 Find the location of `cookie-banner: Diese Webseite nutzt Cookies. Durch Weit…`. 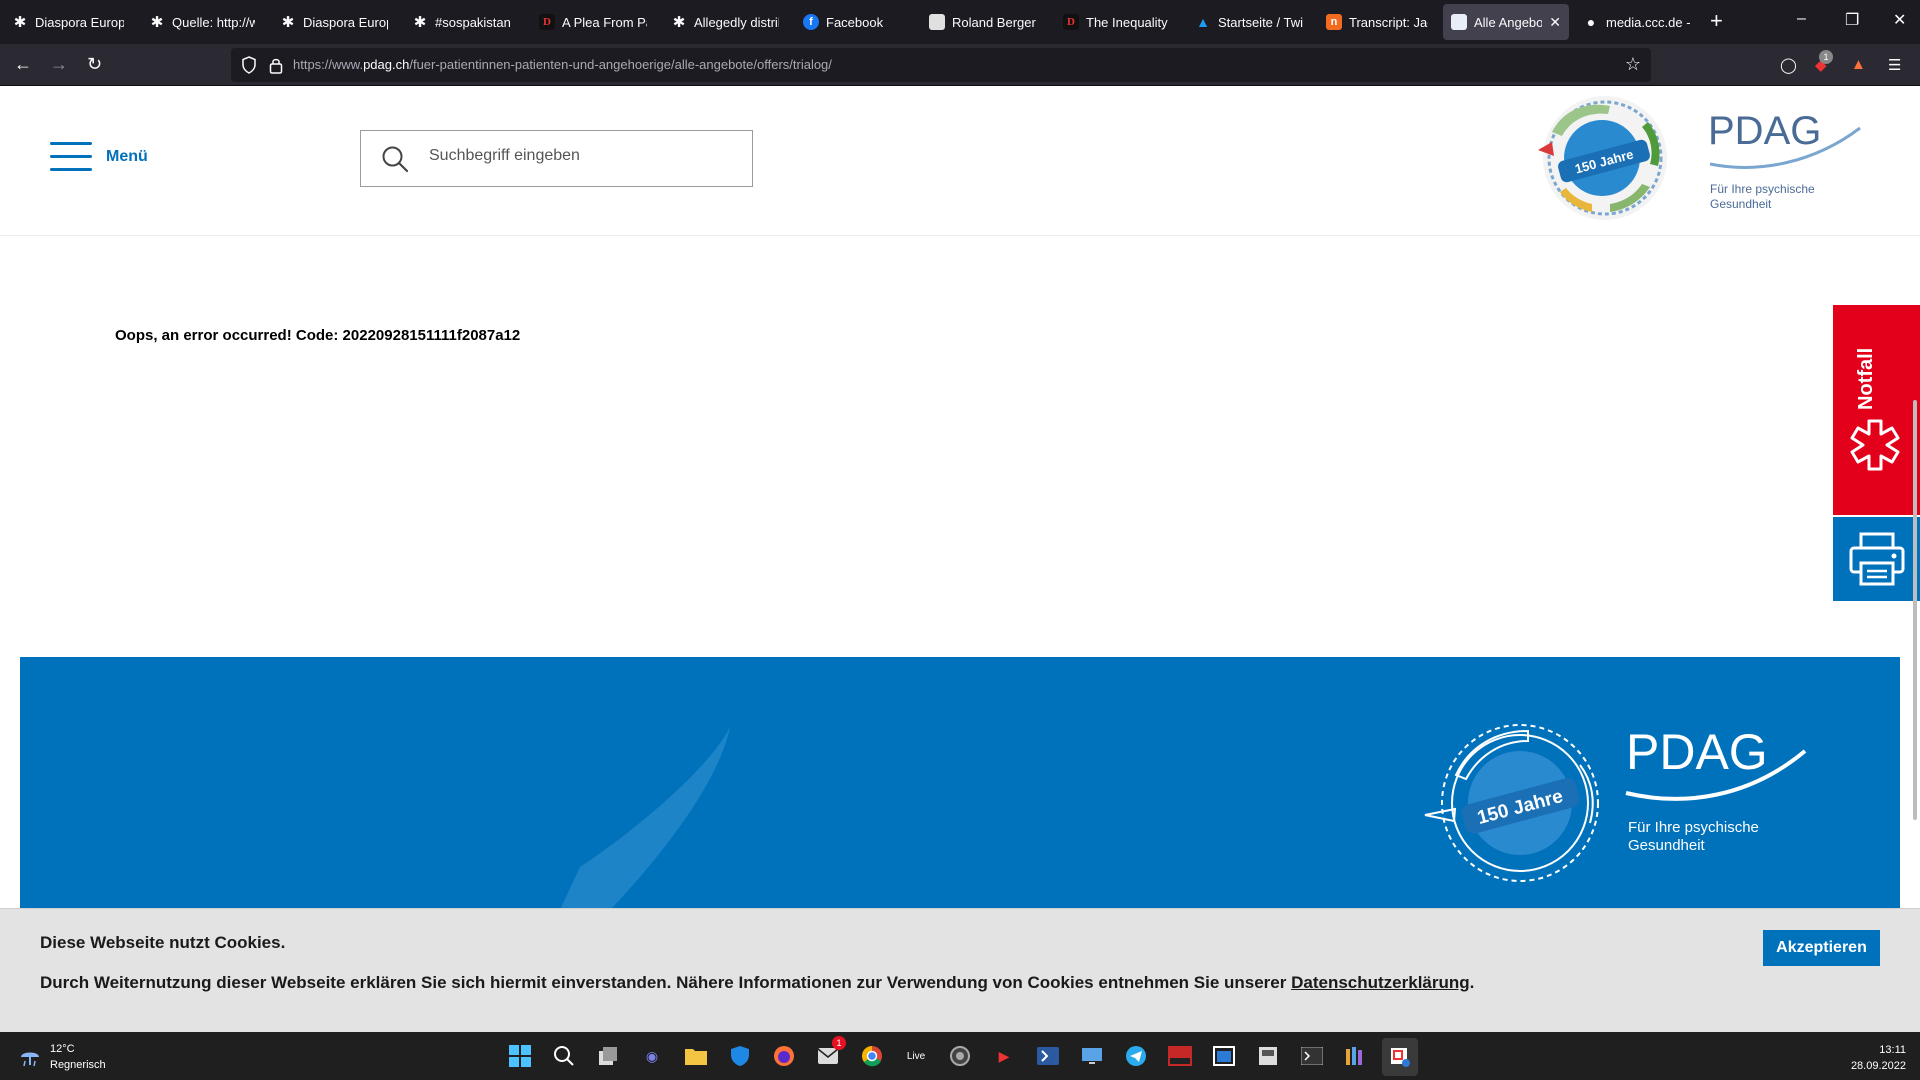

cookie-banner: Diese Webseite nutzt Cookies. Durch Weit… is located at coordinates (960, 970).